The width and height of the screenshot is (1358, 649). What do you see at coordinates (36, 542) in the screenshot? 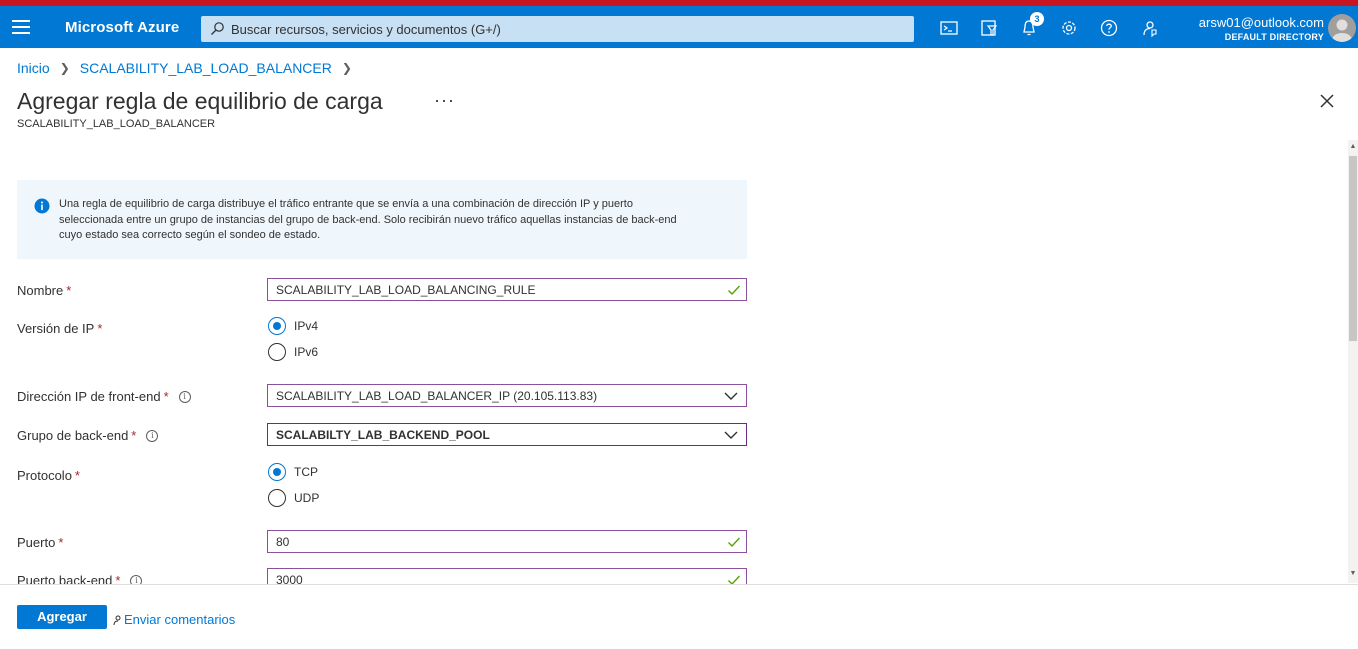
I see `port-label-text: Puerto` at bounding box center [36, 542].